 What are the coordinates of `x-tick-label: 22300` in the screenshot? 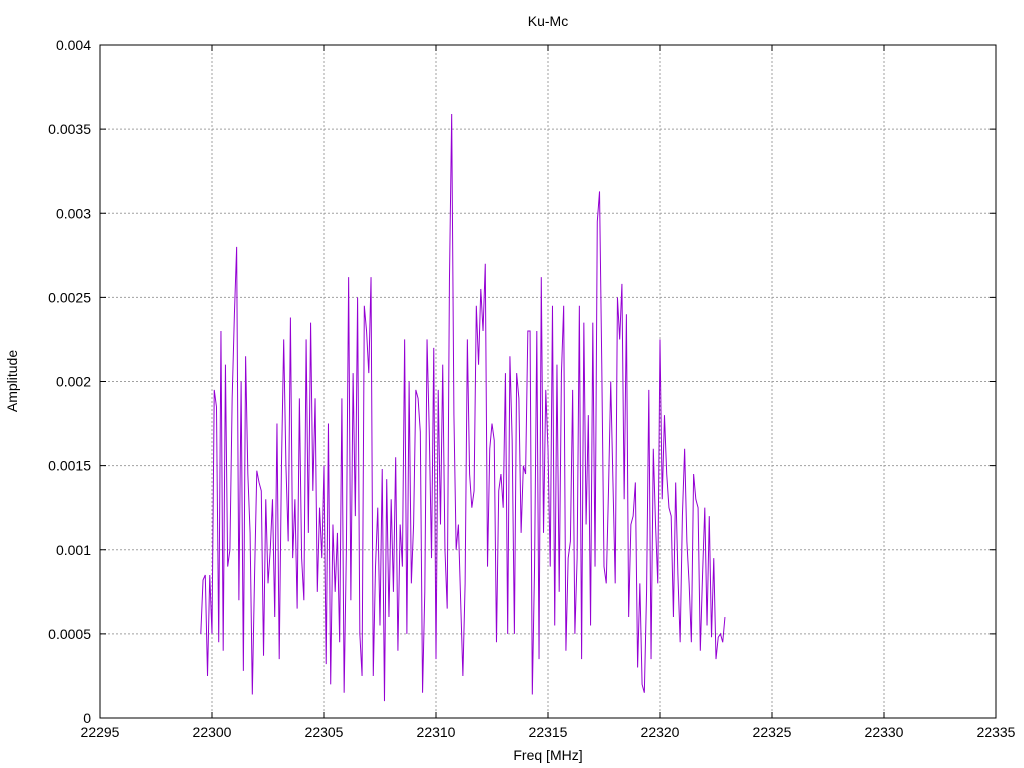 It's located at (212, 732).